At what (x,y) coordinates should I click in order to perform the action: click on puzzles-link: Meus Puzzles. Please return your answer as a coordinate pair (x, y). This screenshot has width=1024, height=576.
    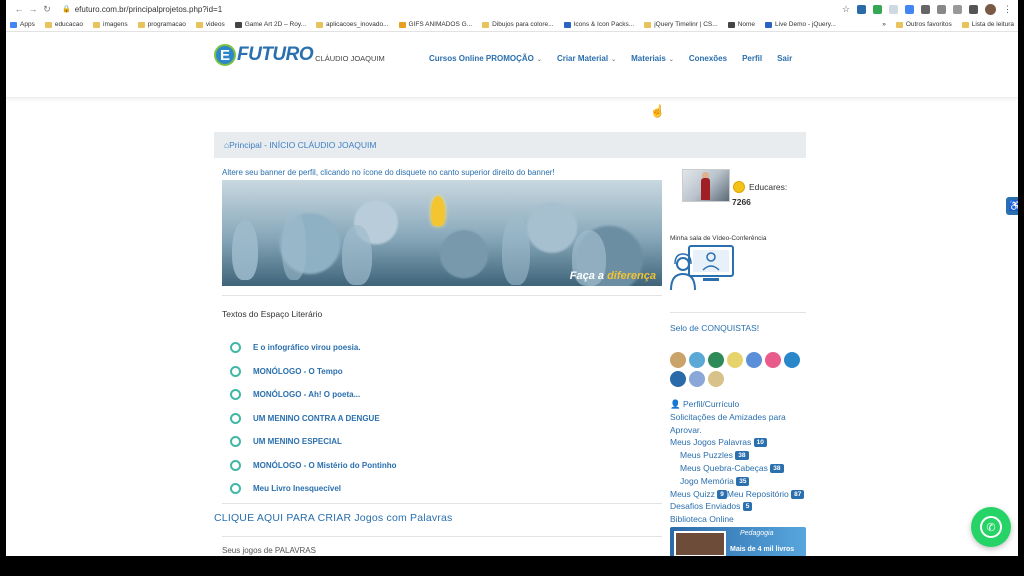
    Looking at the image, I should click on (706, 455).